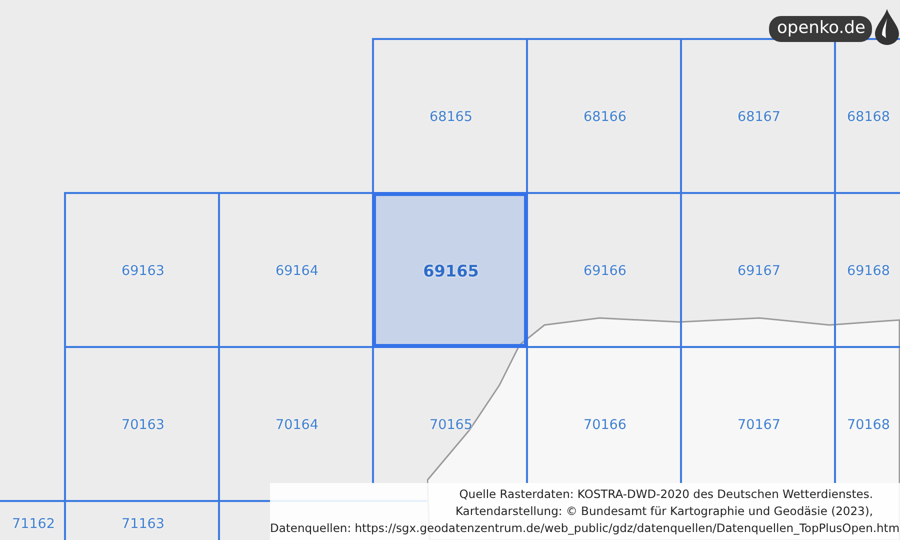  I want to click on tile-number: 69164, so click(297, 271).